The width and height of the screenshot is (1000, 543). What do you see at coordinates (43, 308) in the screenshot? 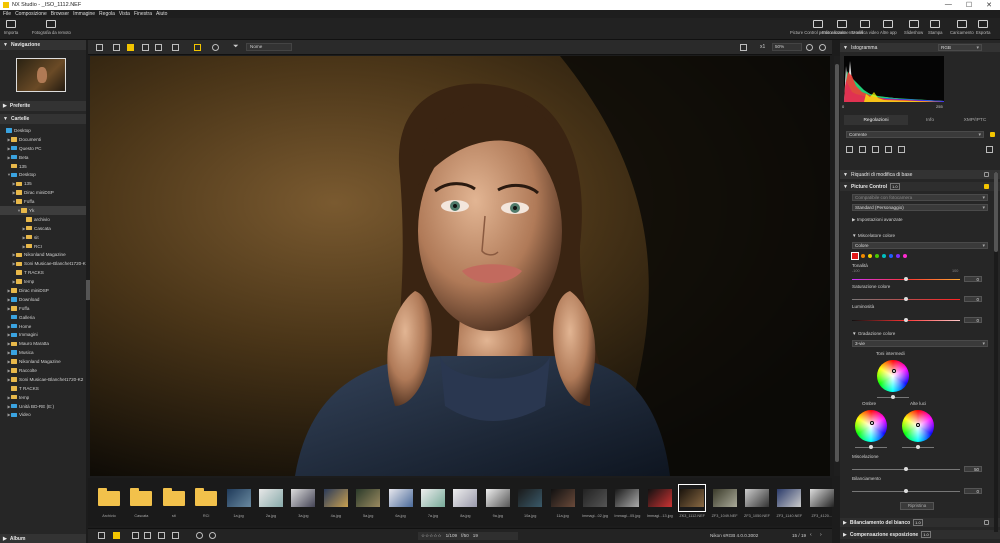
I see `folder-tree-item: ▶ Foffa` at bounding box center [43, 308].